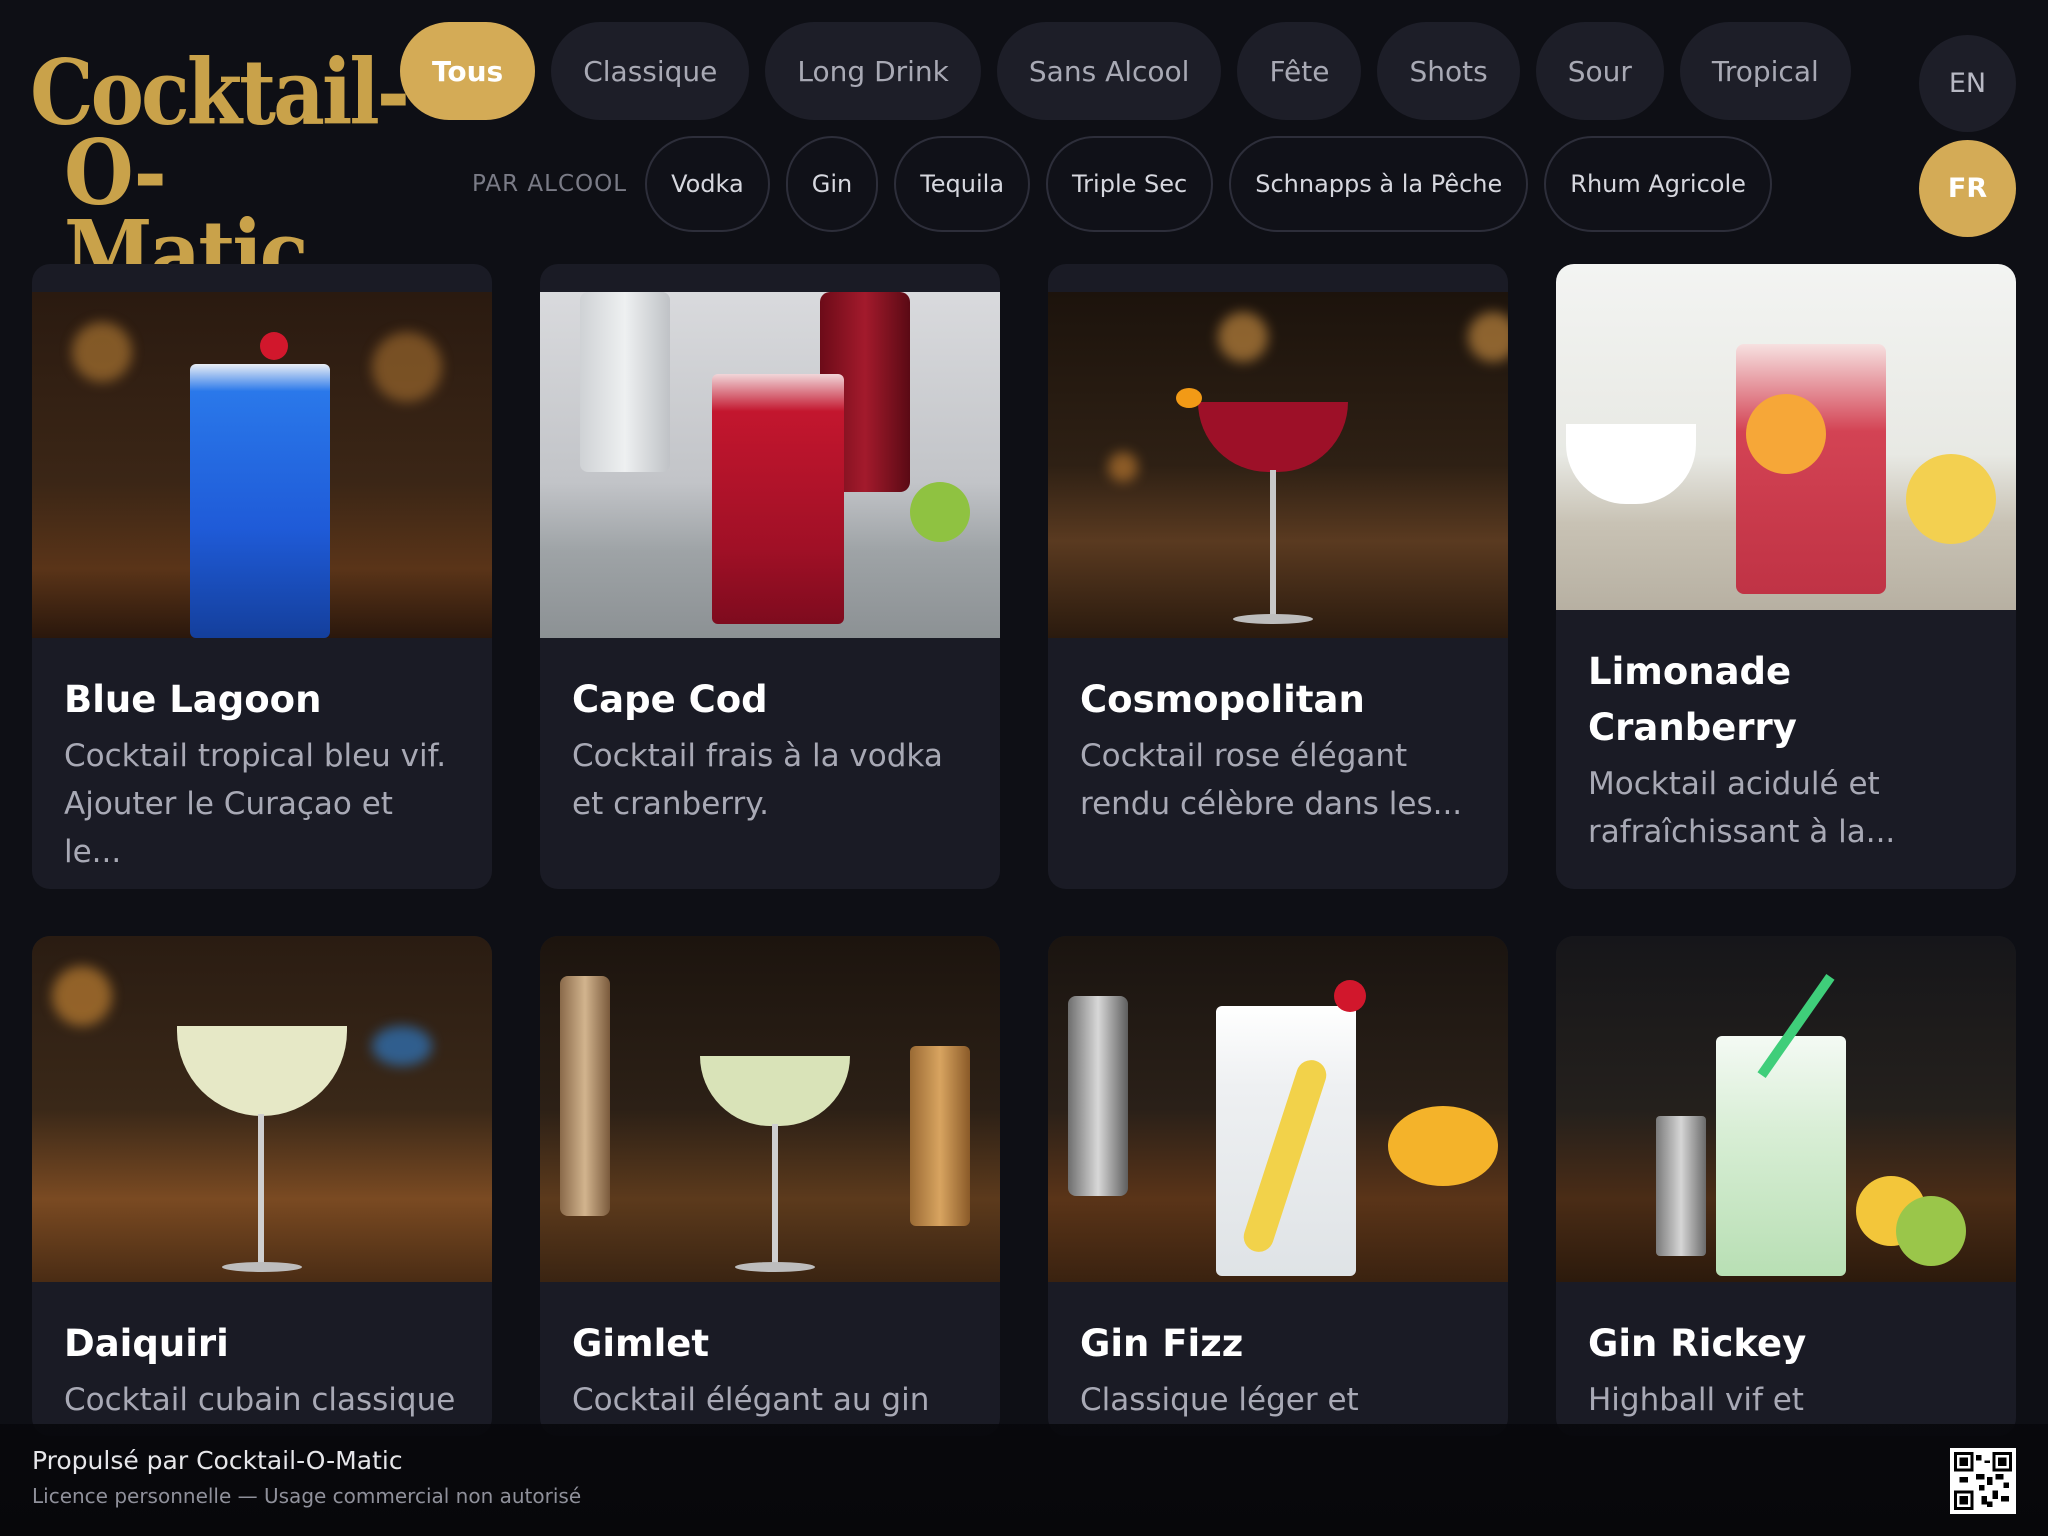 The width and height of the screenshot is (2048, 1536). I want to click on cocktail-name: Gimlet, so click(641, 1343).